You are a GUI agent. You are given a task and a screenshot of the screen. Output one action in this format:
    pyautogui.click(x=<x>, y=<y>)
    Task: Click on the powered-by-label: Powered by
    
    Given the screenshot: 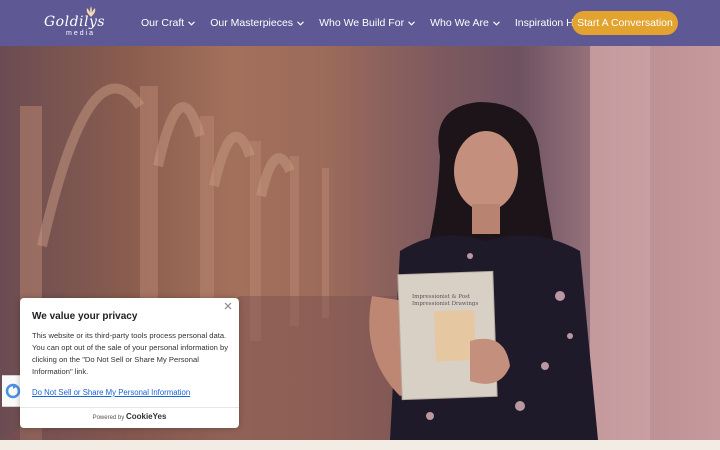 What is the action you would take?
    pyautogui.click(x=108, y=418)
    